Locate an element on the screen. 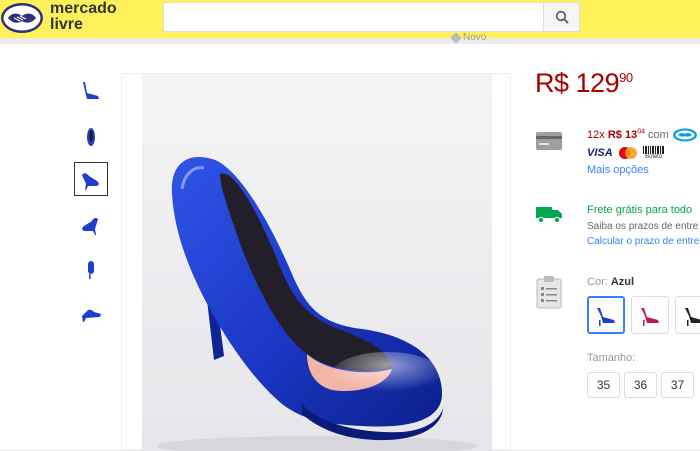  search-icon is located at coordinates (562, 17).